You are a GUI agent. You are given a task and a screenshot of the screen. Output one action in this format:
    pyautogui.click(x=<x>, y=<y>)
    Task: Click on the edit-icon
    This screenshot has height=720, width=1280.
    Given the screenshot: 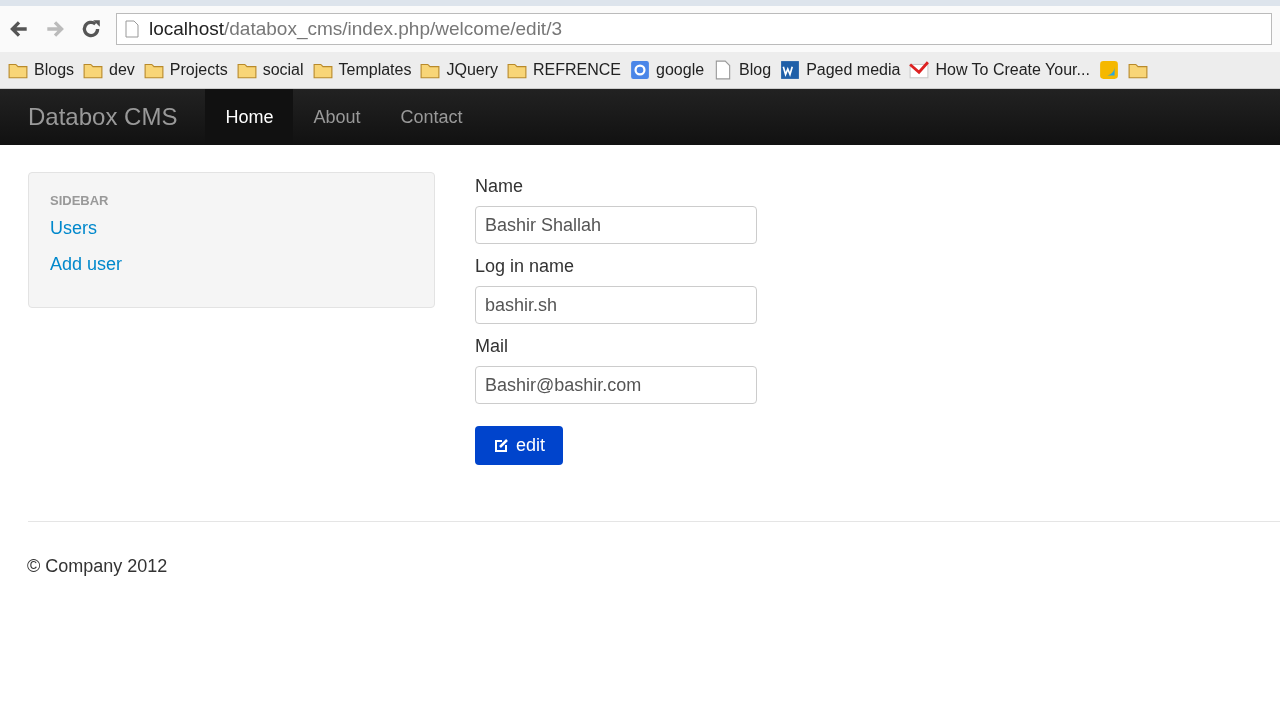 What is the action you would take?
    pyautogui.click(x=501, y=445)
    